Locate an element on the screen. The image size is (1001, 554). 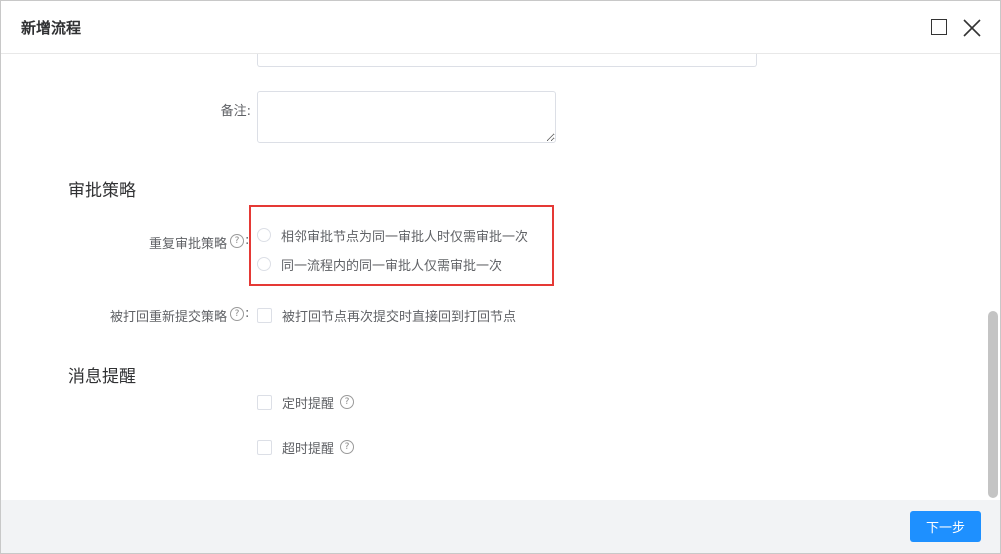
checkbox-label: 定时提醒 is located at coordinates (308, 404).